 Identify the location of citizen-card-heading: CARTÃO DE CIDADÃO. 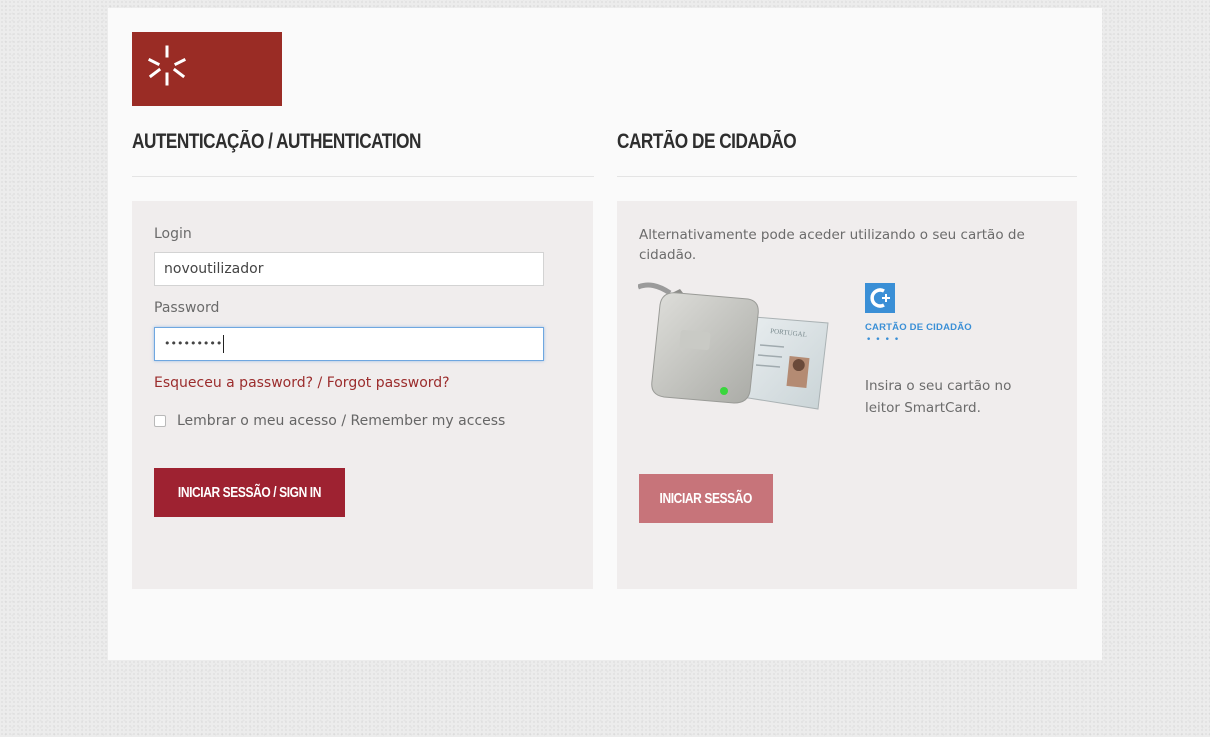
(707, 141).